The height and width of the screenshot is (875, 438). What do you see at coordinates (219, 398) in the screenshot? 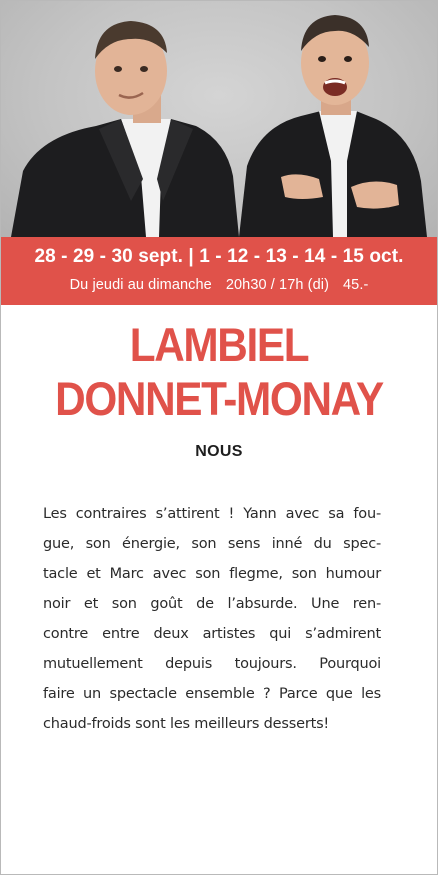
I see `title-line-2: DONNET-MONAY` at bounding box center [219, 398].